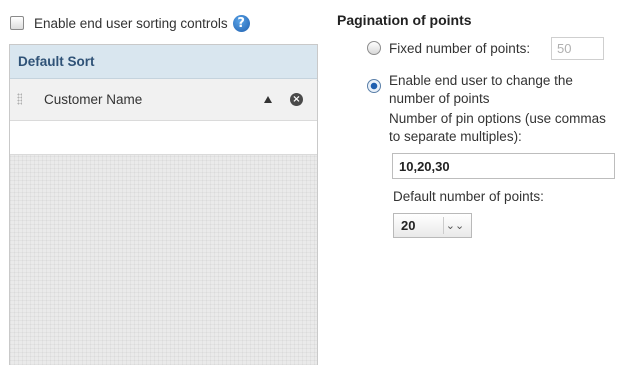  I want to click on help-icon: ?, so click(241, 23).